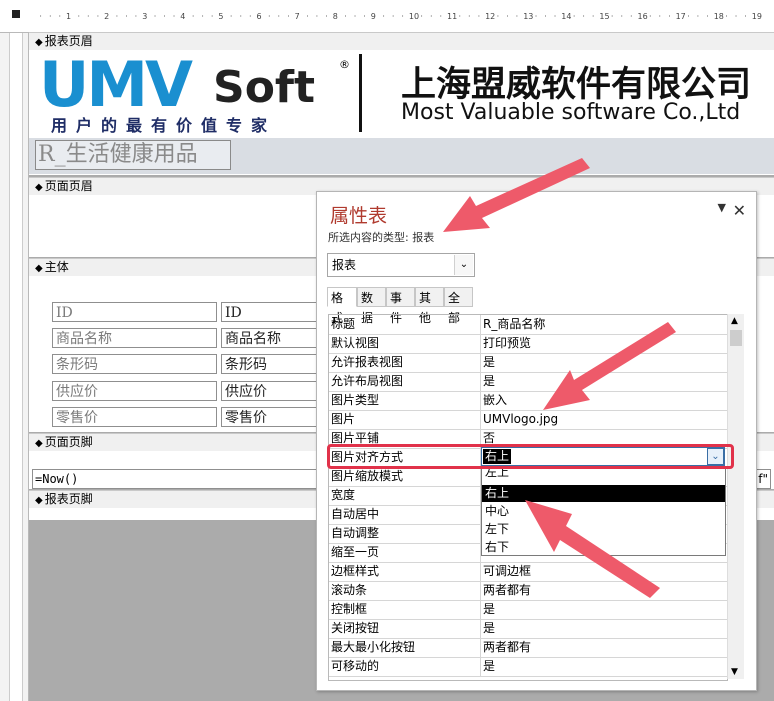 The image size is (774, 701). Describe the element at coordinates (516, 195) in the screenshot. I see `arrow-to-title` at that location.